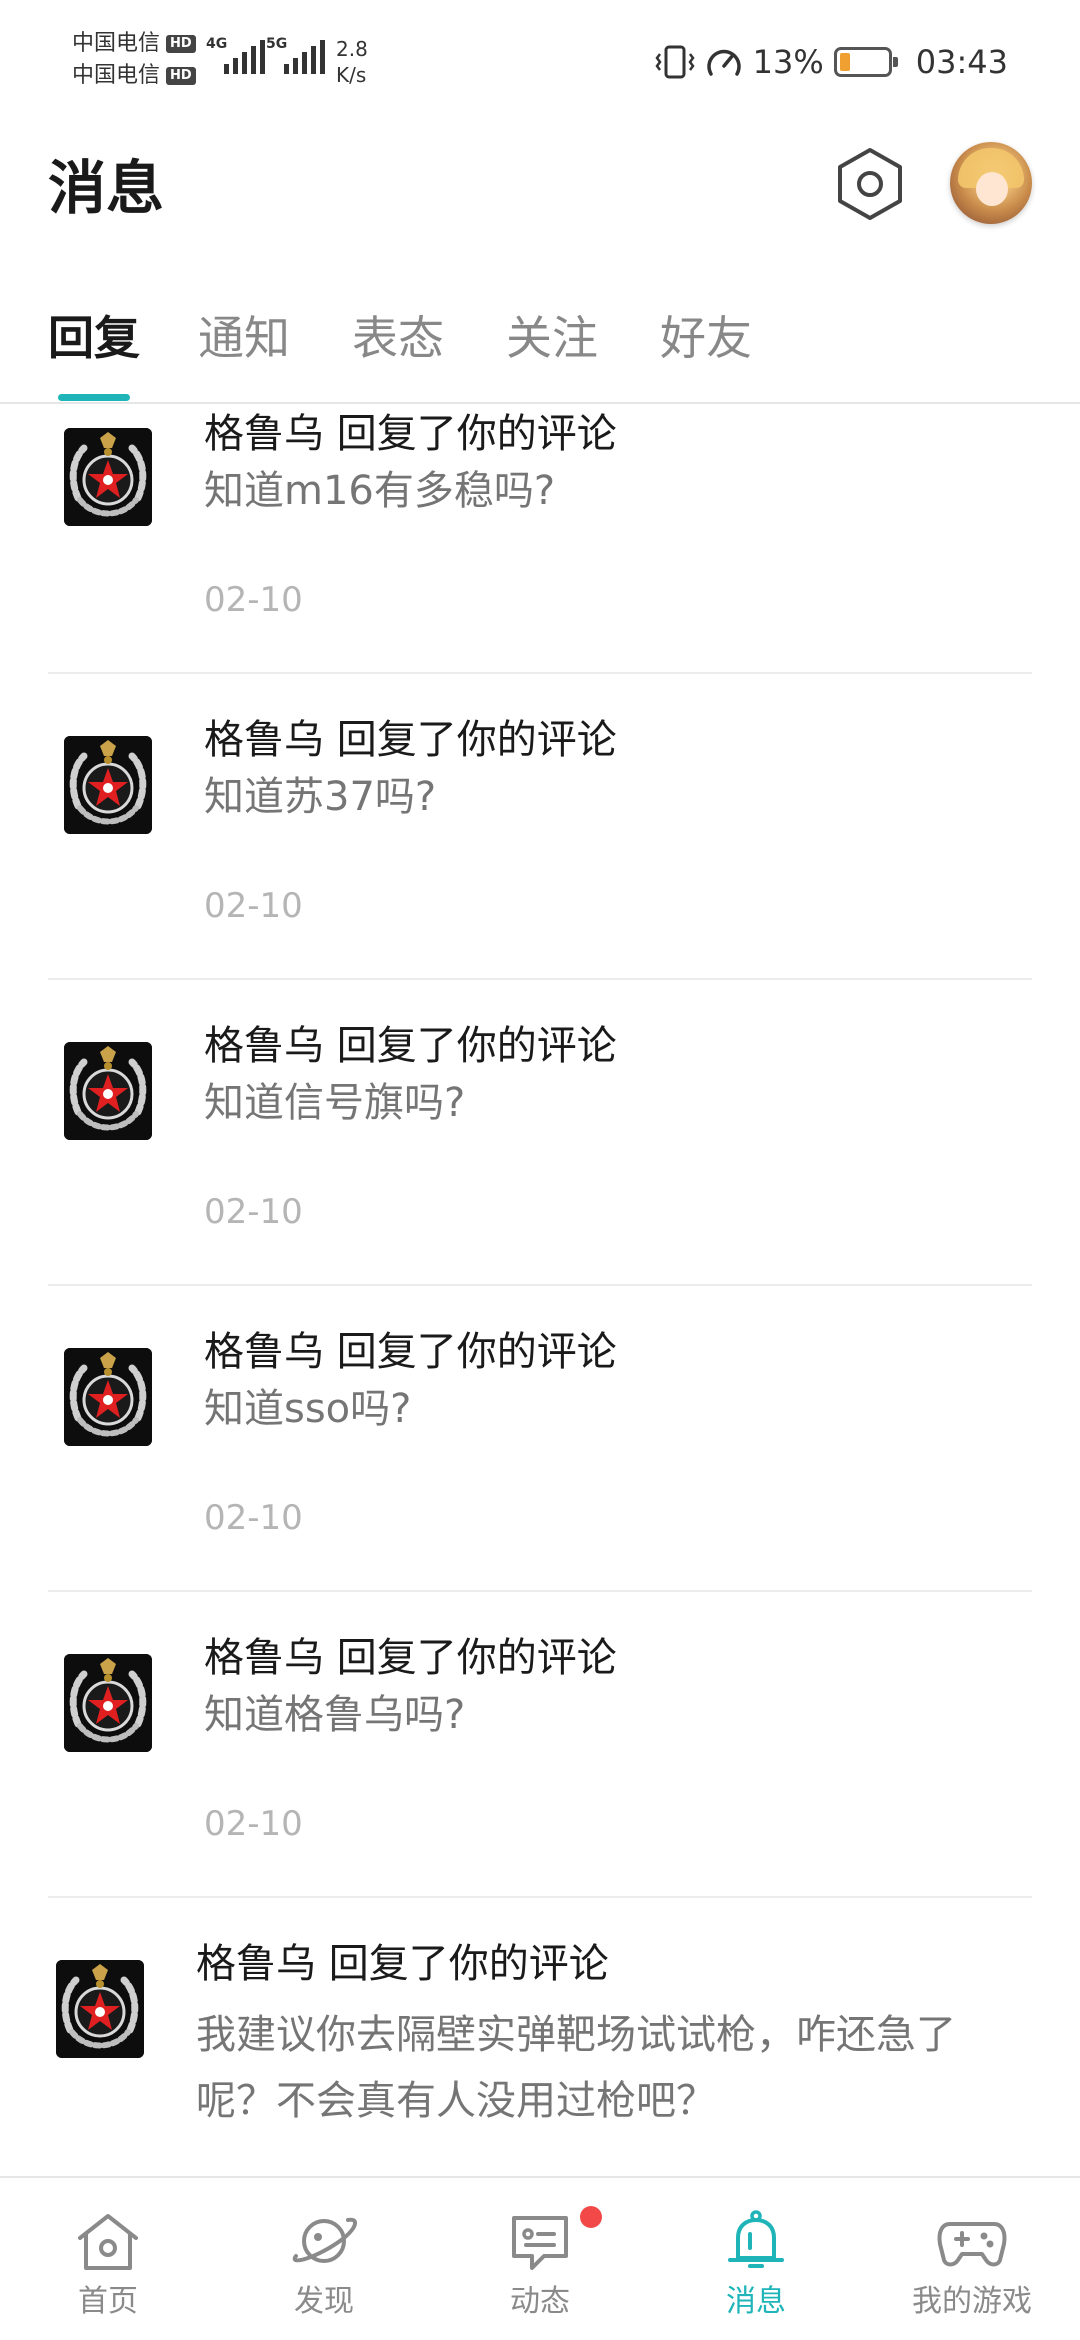  What do you see at coordinates (540, 60) in the screenshot?
I see `status-bar: 中国电信 HD 中国电信 HD 4G 5G 2.8 K/s 13% 03:43` at bounding box center [540, 60].